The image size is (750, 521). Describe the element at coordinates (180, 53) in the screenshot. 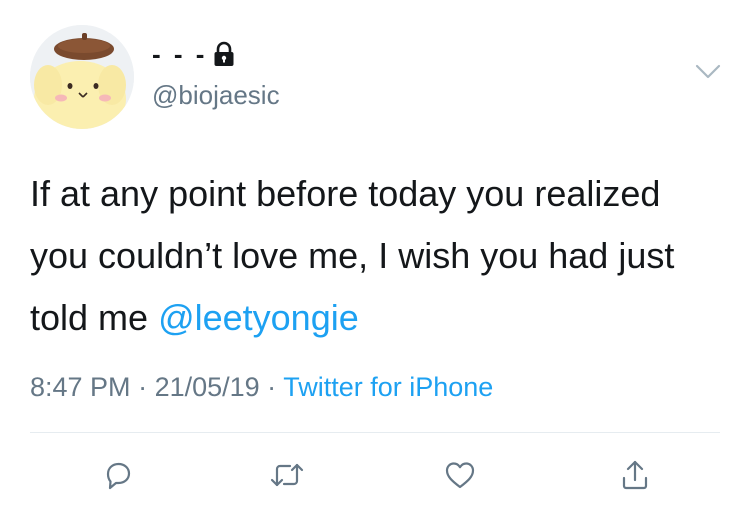

I see `display-name-text: - - -` at that location.